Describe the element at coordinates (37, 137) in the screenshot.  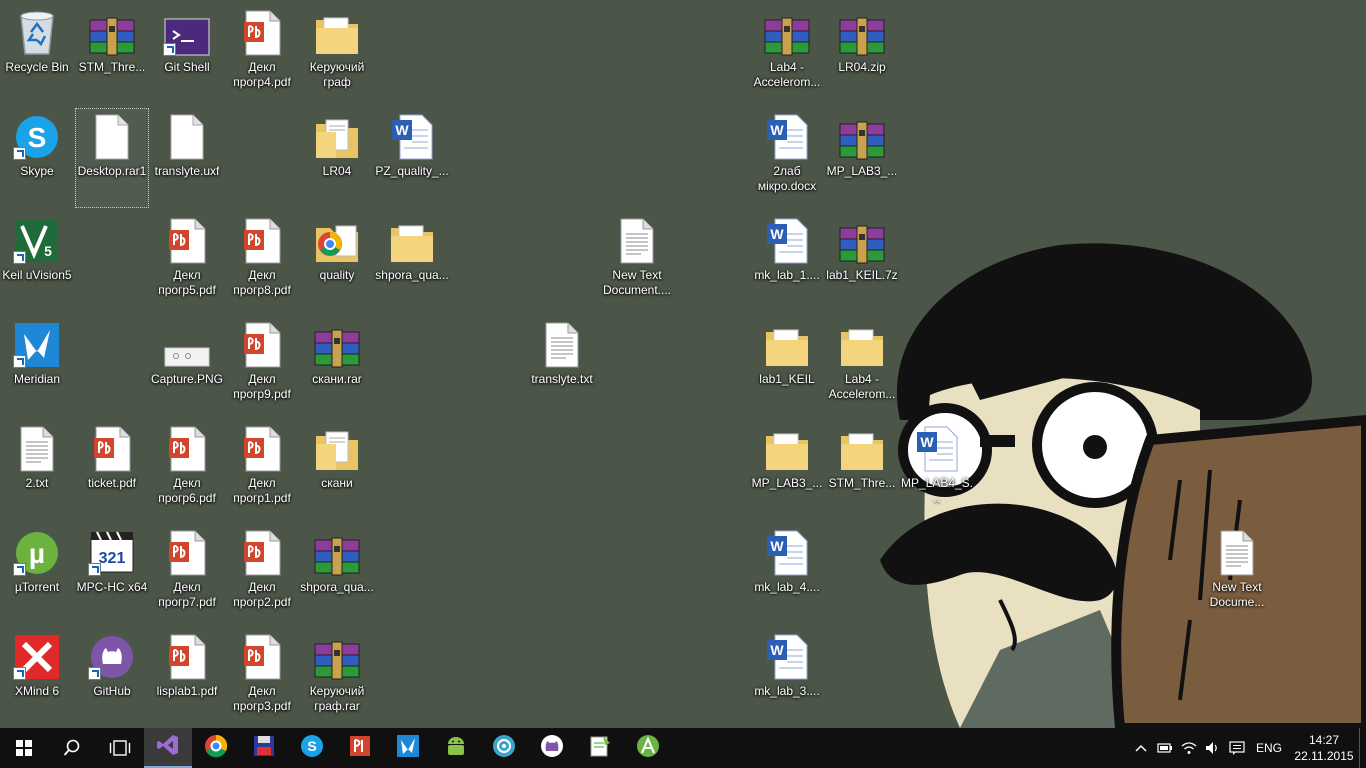
I see `svg-text: S` at that location.